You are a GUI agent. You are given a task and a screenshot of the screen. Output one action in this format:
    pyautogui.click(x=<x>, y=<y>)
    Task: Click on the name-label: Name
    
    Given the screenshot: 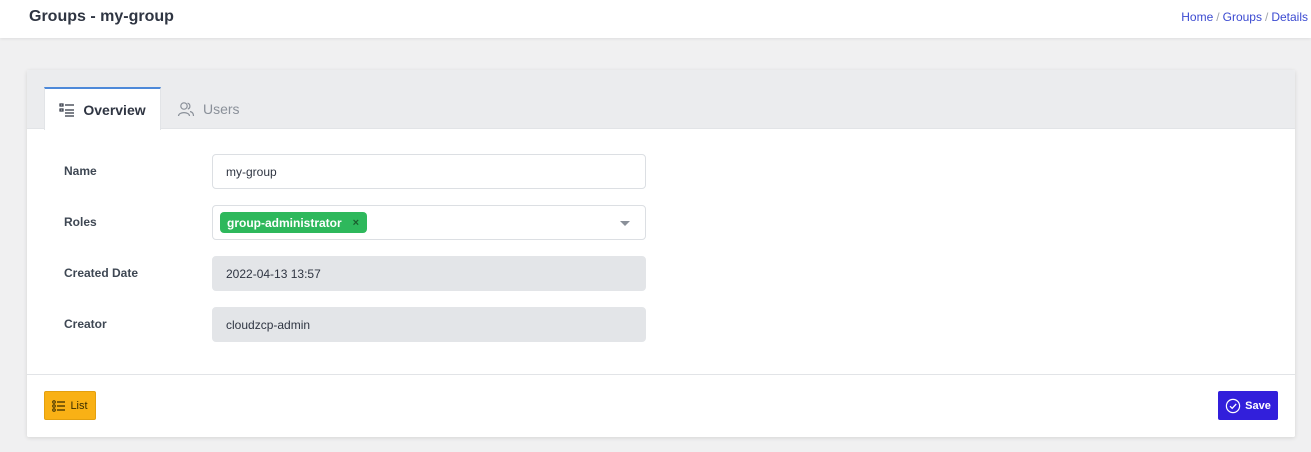 What is the action you would take?
    pyautogui.click(x=80, y=171)
    